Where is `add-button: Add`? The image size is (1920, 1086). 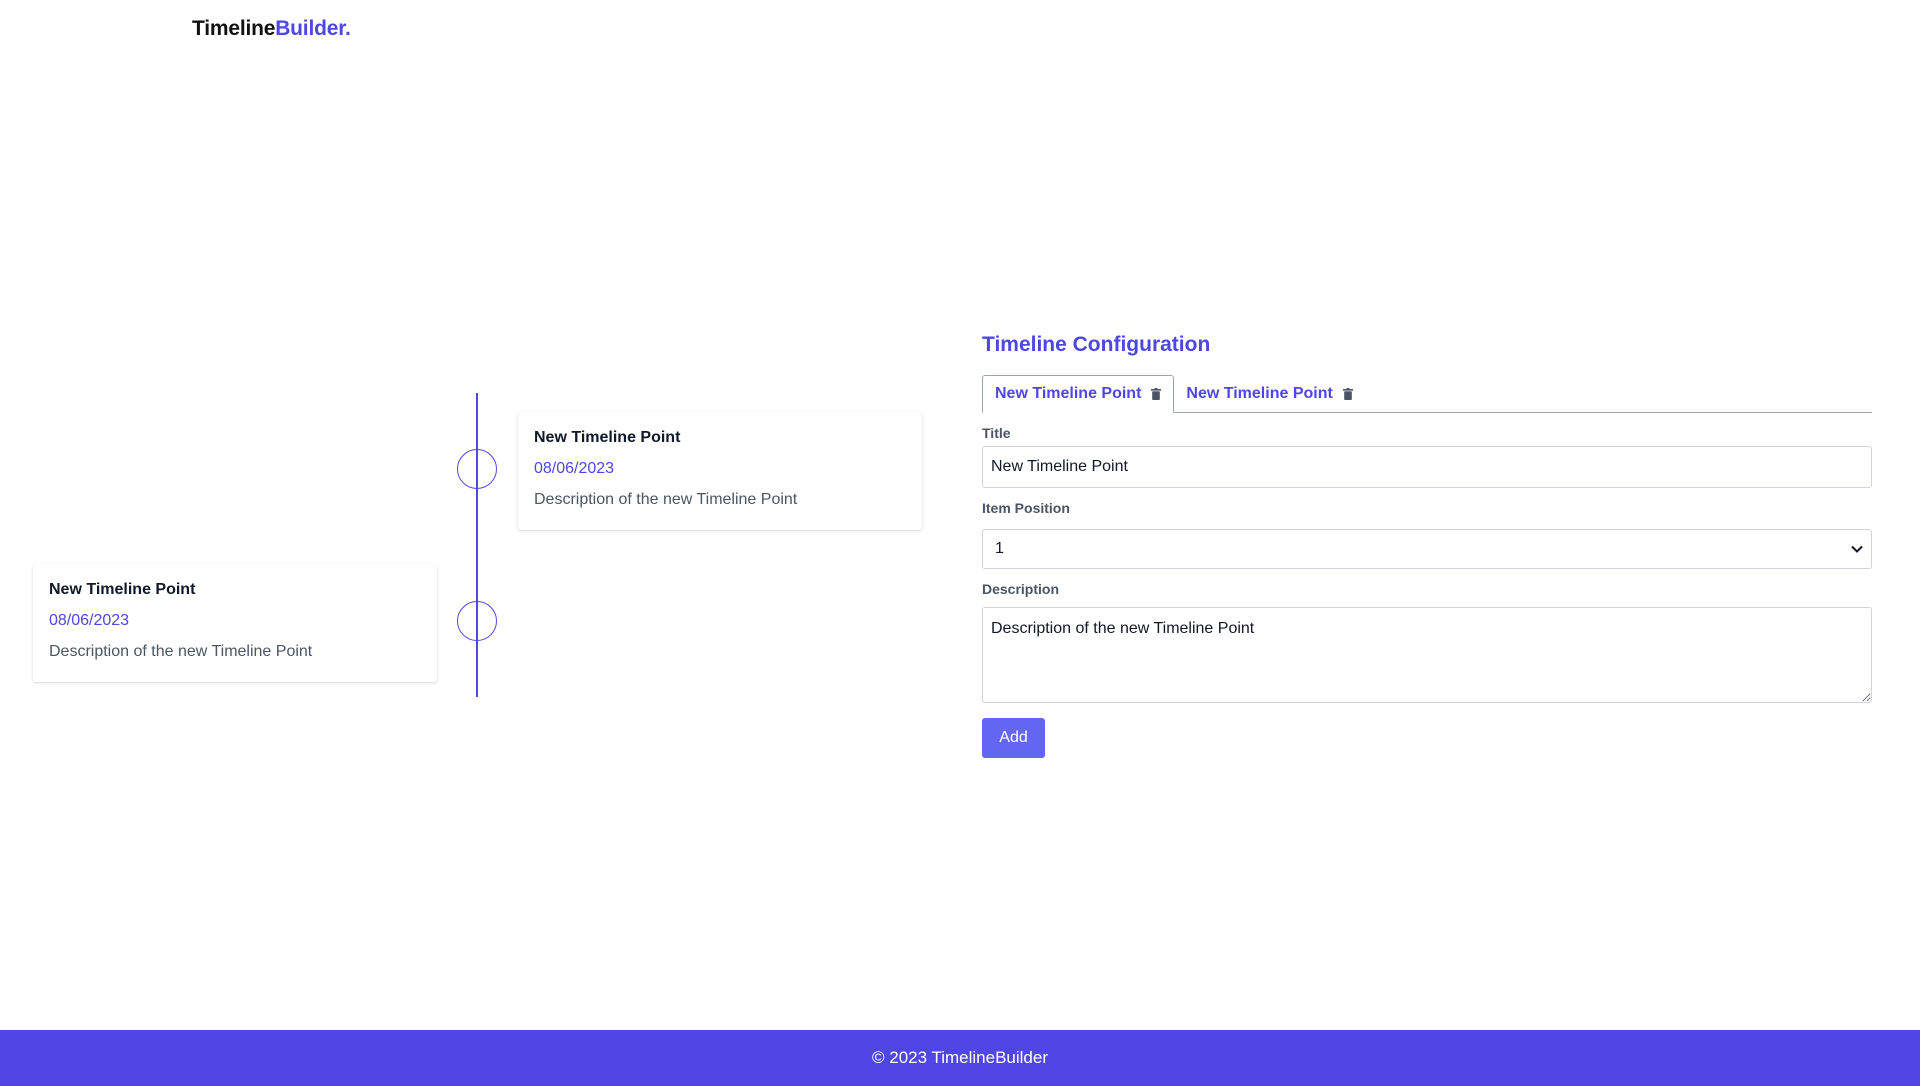
add-button: Add is located at coordinates (1013, 738).